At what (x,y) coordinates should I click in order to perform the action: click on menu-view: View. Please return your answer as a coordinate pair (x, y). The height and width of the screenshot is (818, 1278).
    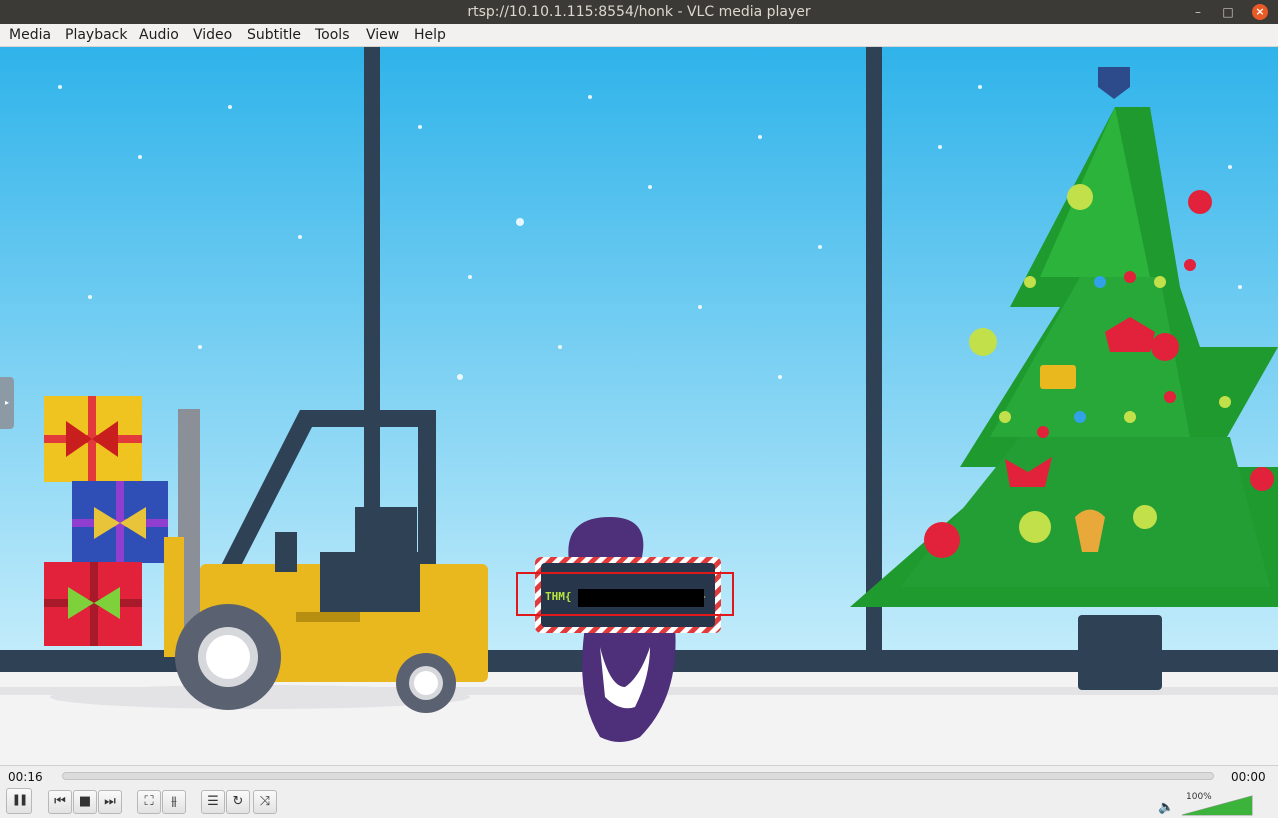
    Looking at the image, I should click on (382, 35).